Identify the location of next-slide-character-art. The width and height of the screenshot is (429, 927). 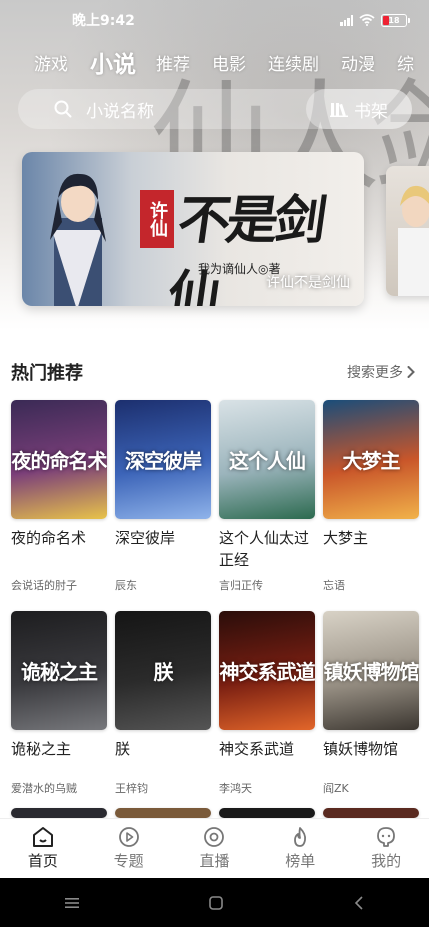
(413, 240).